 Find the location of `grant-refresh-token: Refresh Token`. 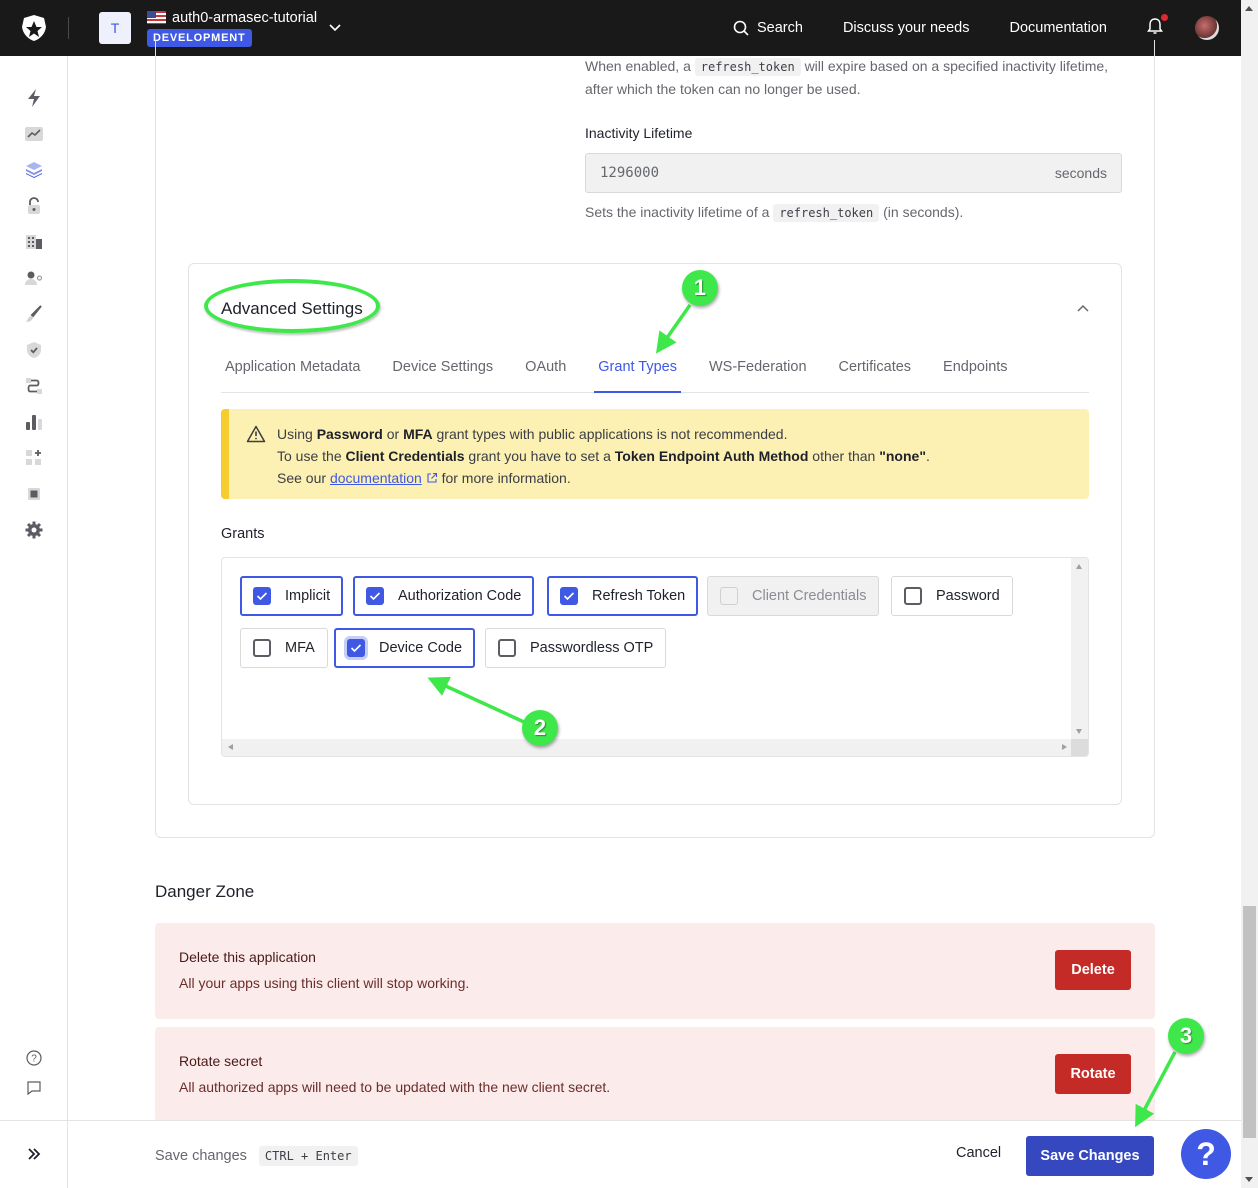

grant-refresh-token: Refresh Token is located at coordinates (623, 596).